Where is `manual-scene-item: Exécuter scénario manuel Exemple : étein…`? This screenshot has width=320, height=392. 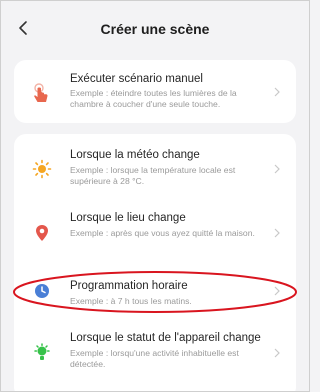 manual-scene-item: Exécuter scénario manuel Exemple : étein… is located at coordinates (155, 91).